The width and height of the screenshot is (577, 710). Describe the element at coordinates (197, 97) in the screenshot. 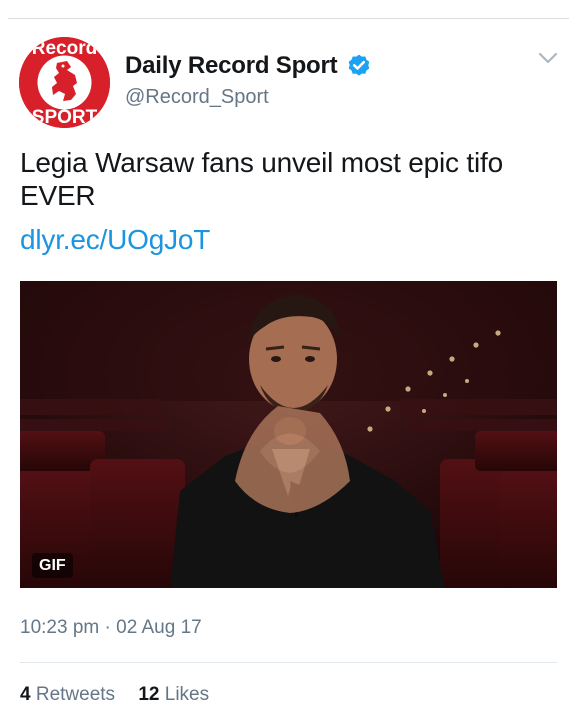

I see `account-handle: @Record_Sport` at that location.